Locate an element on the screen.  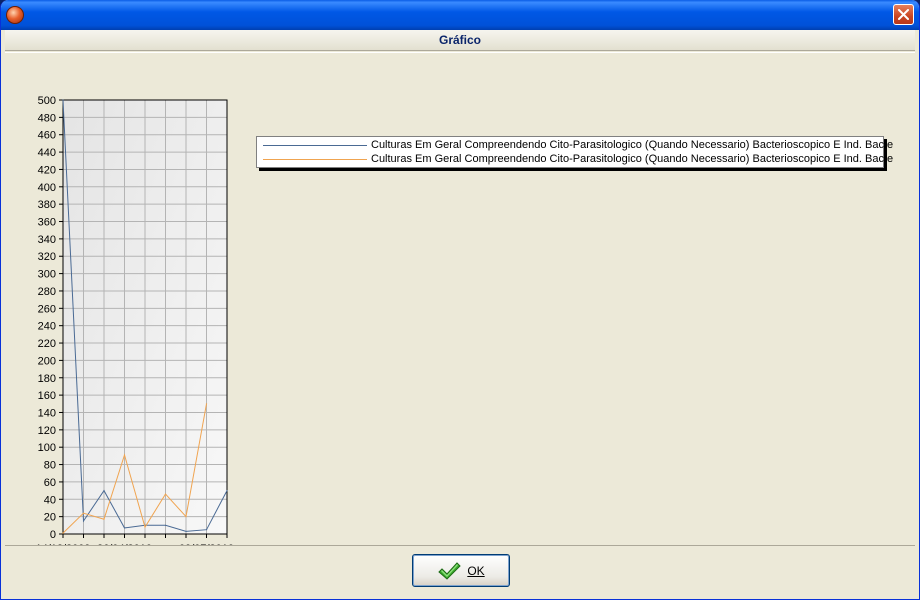
y-tick-label: 440 is located at coordinates (47, 153).